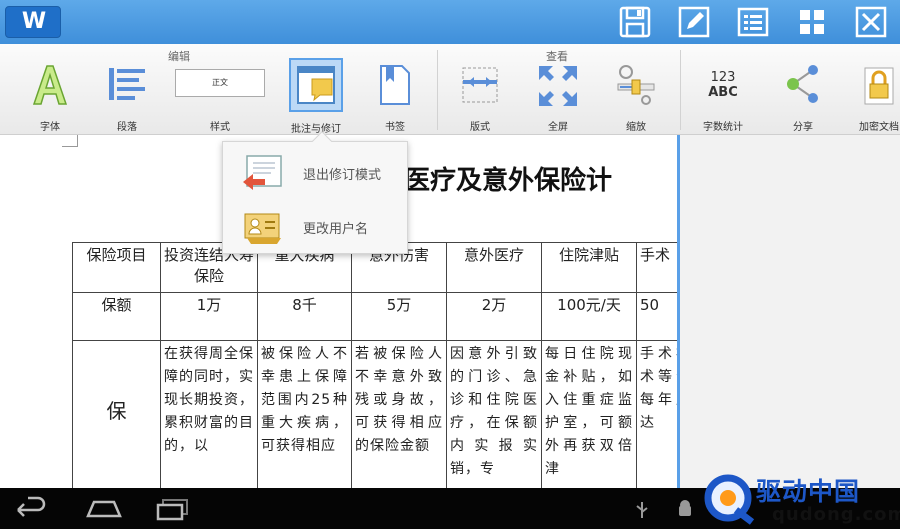  What do you see at coordinates (636, 85) in the screenshot?
I see `zoom-icon` at bounding box center [636, 85].